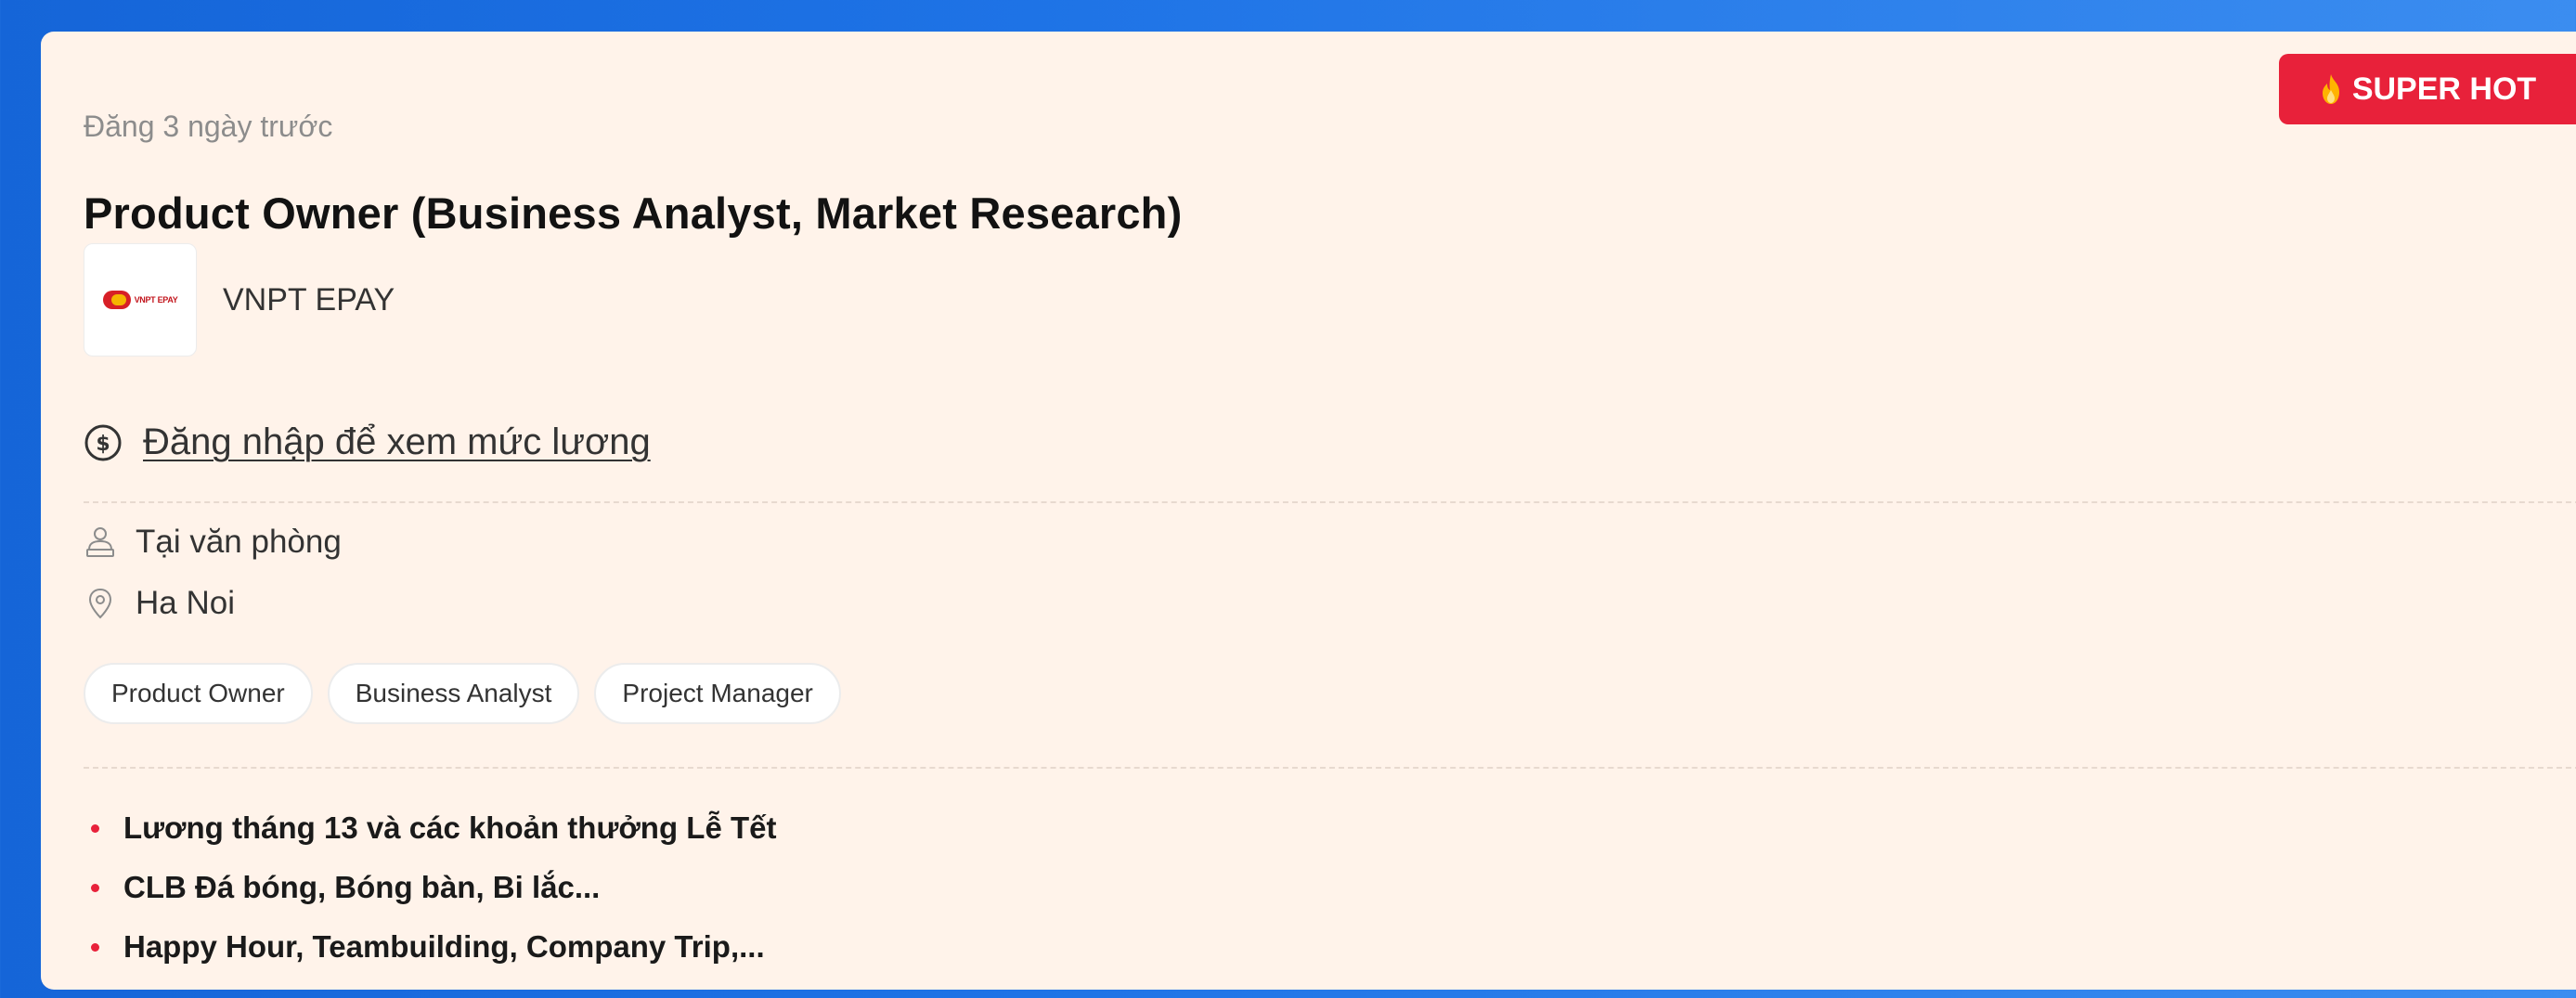  I want to click on company-row: VNPT EPAY VNPT EPAY, so click(239, 299).